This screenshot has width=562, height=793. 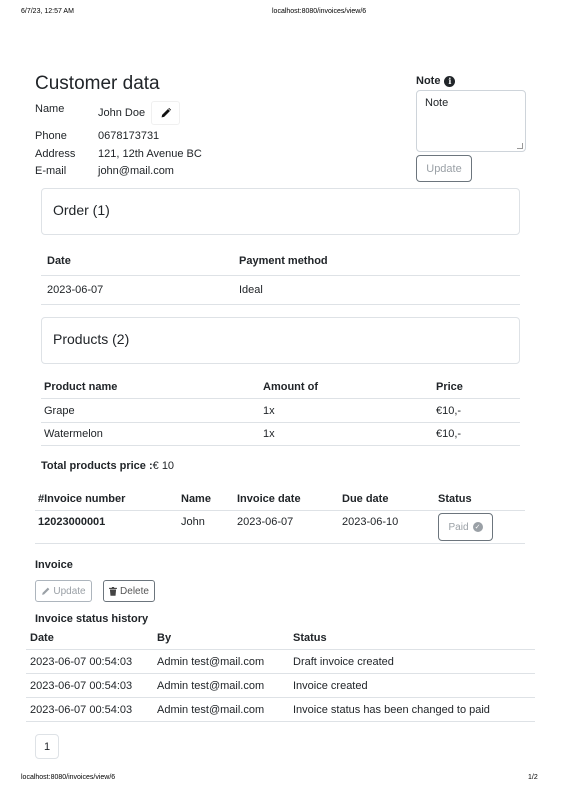 I want to click on trash-icon, so click(x=113, y=591).